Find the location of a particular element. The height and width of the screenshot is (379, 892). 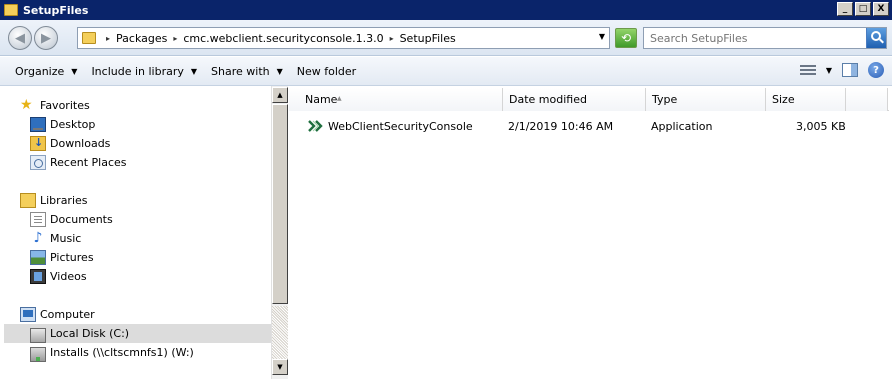

scrollbar-thumb is located at coordinates (280, 204).